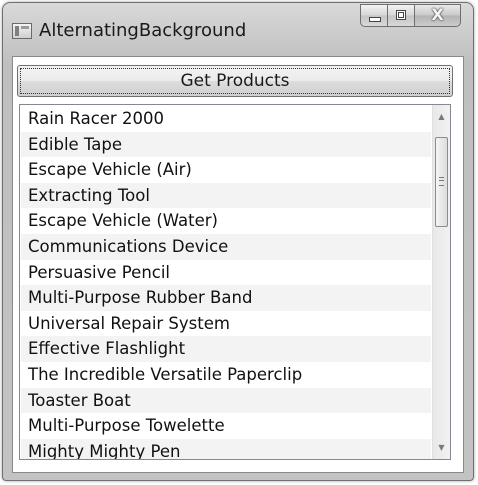 The height and width of the screenshot is (485, 478). I want to click on scroll-up-arrow-icon: ▲, so click(441, 116).